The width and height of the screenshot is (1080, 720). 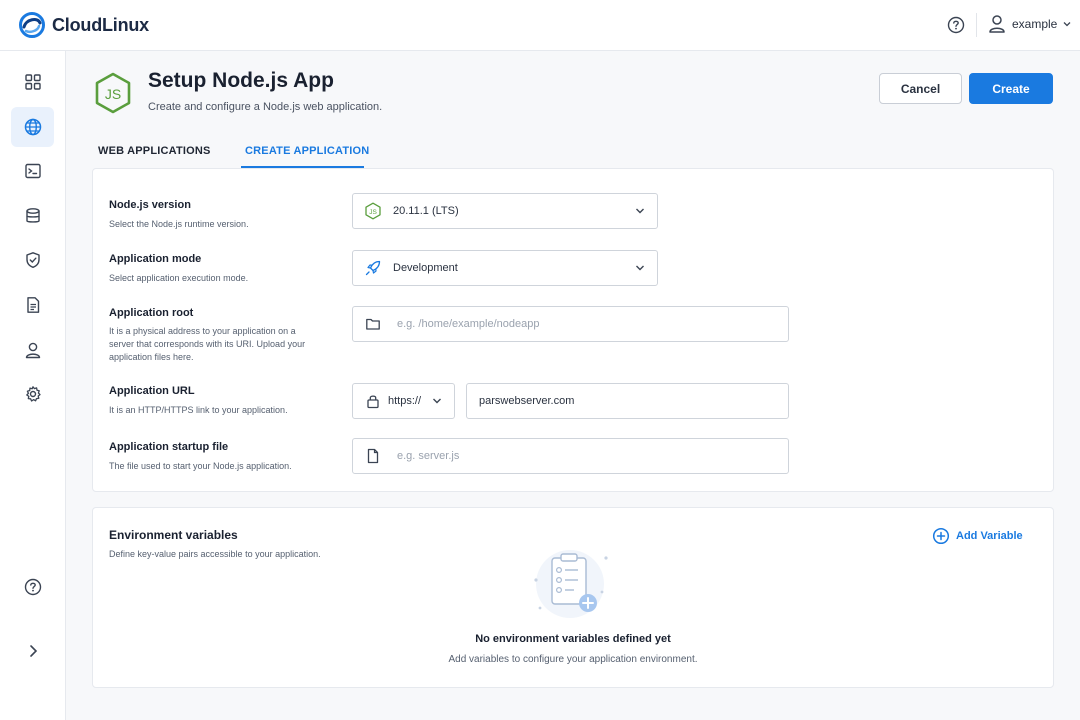 What do you see at coordinates (428, 456) in the screenshot?
I see `startup-file-placeholder: e.g. server.js` at bounding box center [428, 456].